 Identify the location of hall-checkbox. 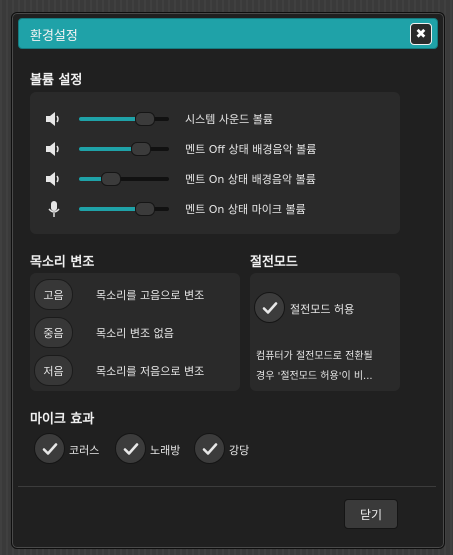
(209, 448).